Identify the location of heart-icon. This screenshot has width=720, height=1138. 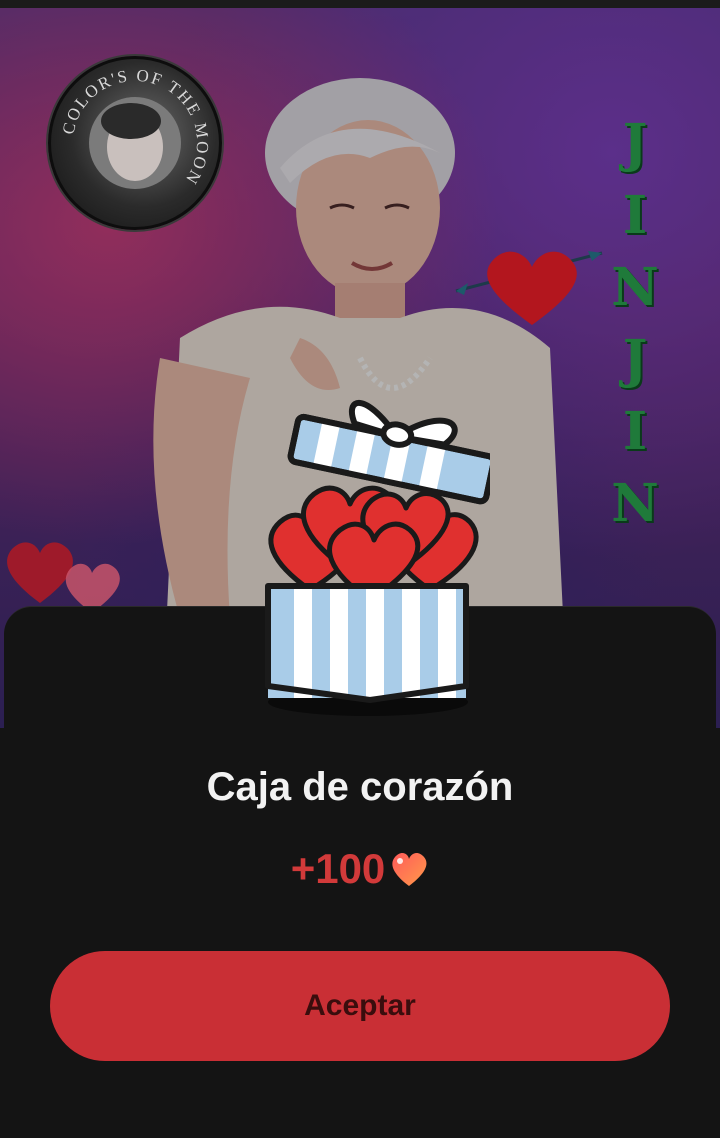
(409, 869).